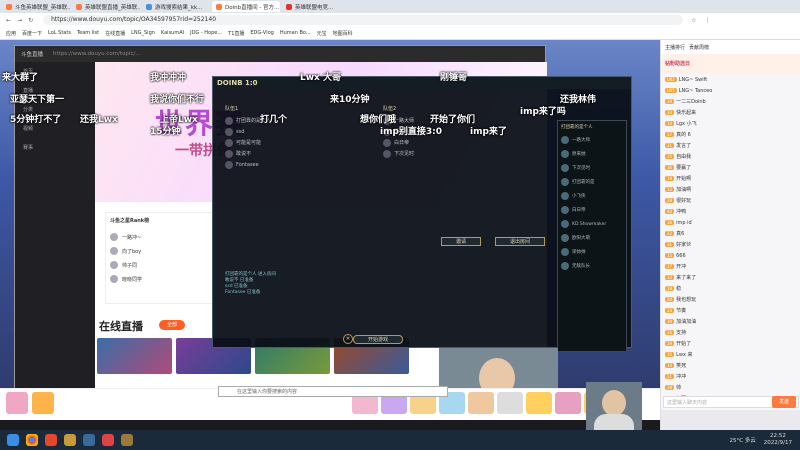 This screenshot has height=450, width=800. Describe the element at coordinates (695, 90) in the screenshot. I see `message-text: LNG~ Tanceo` at that location.